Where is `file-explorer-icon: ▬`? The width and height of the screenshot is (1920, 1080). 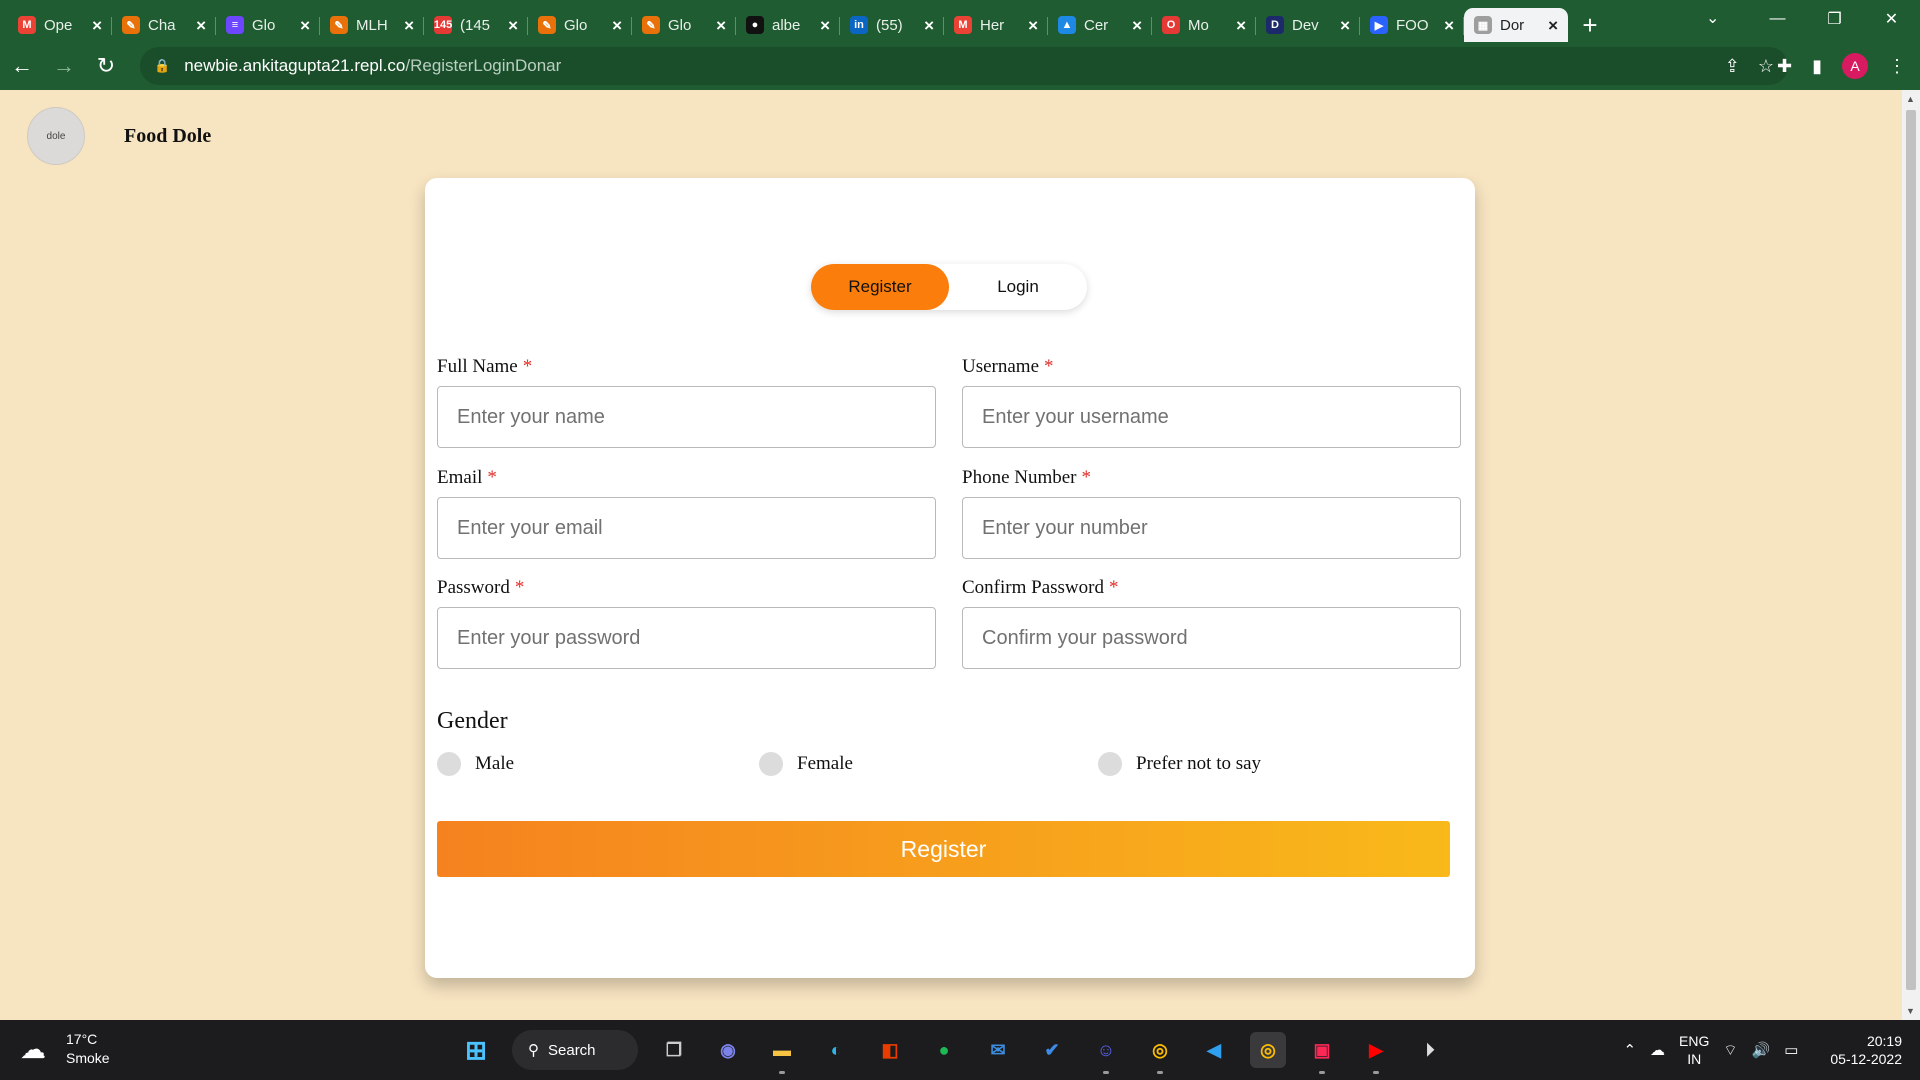 file-explorer-icon: ▬ is located at coordinates (782, 1053).